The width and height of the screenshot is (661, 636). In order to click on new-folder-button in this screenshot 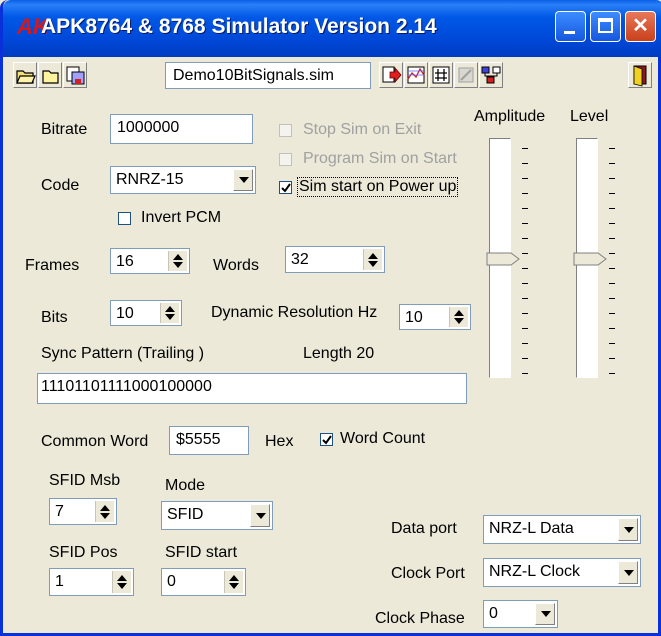, I will do `click(50, 75)`.